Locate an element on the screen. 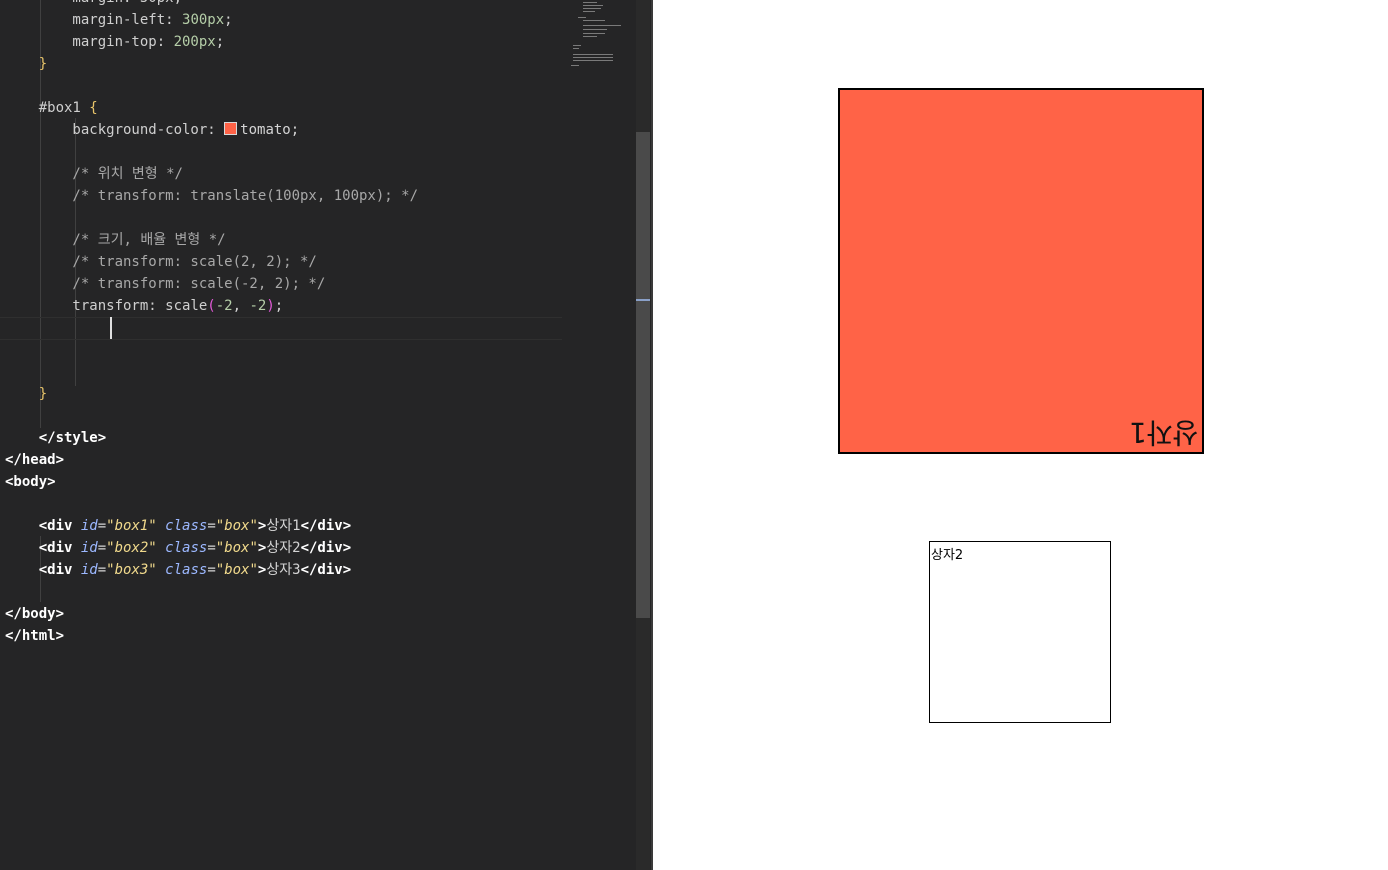 This screenshot has height=870, width=1388. code-line: margin-top: 200px; is located at coordinates (211, 42).